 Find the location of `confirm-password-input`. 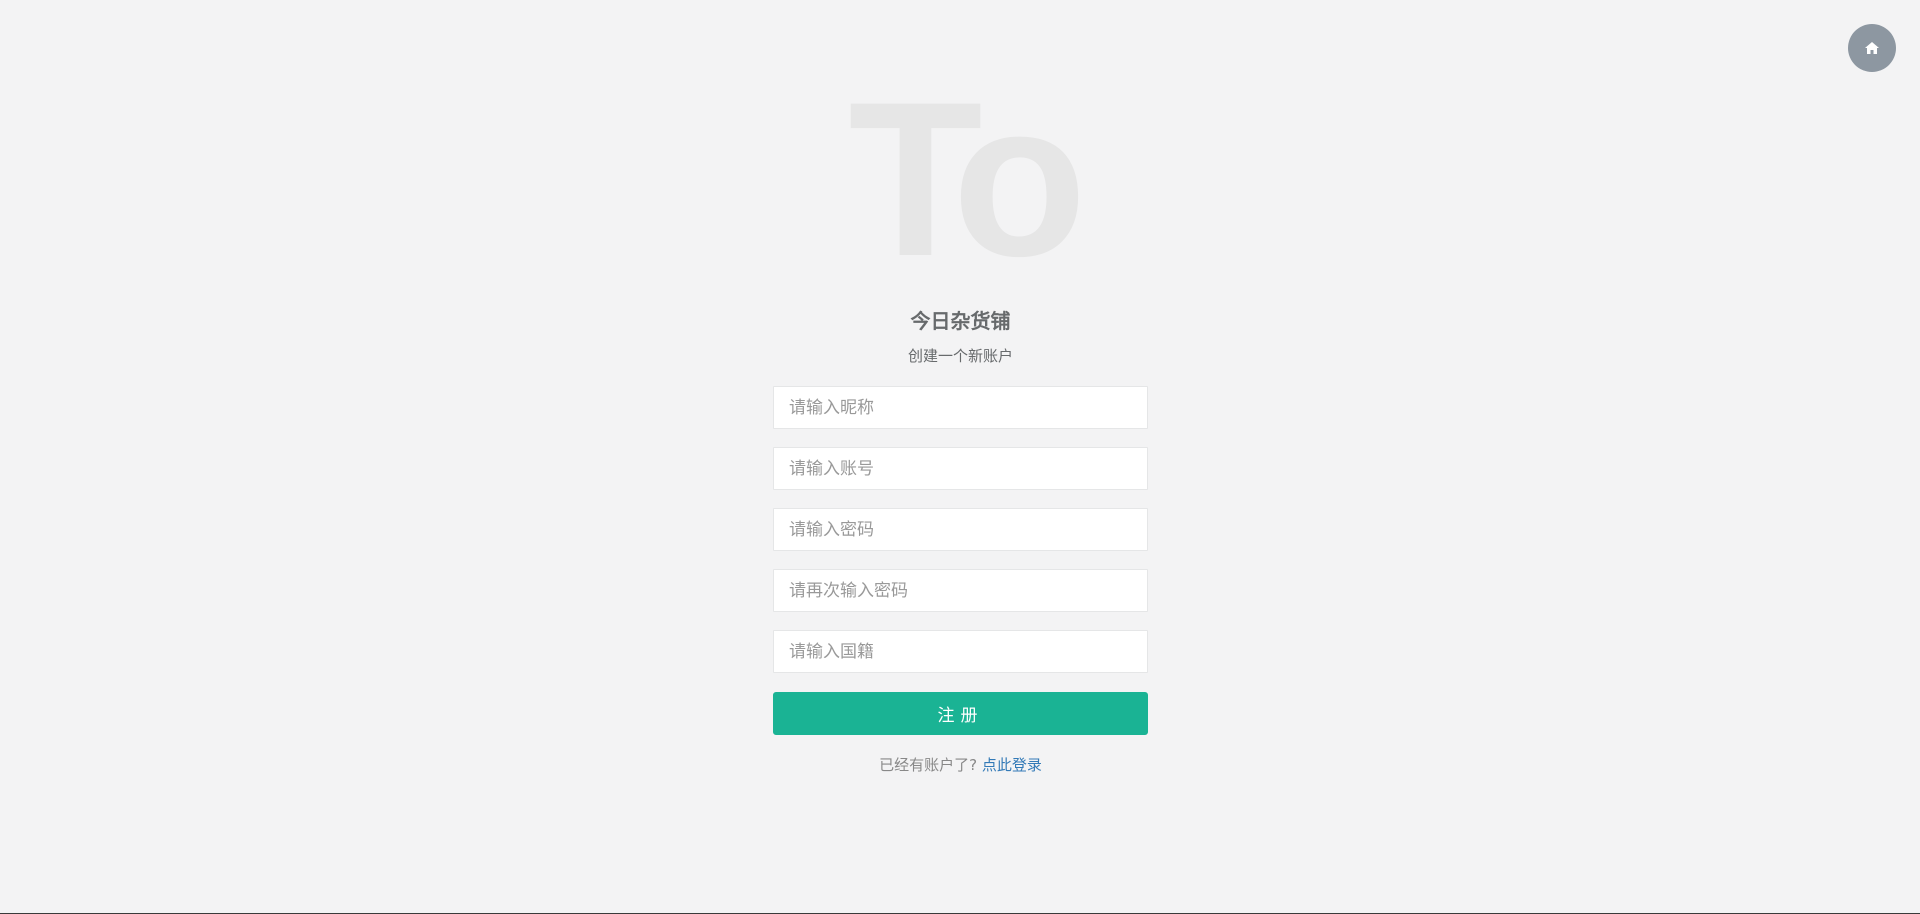

confirm-password-input is located at coordinates (960, 590).